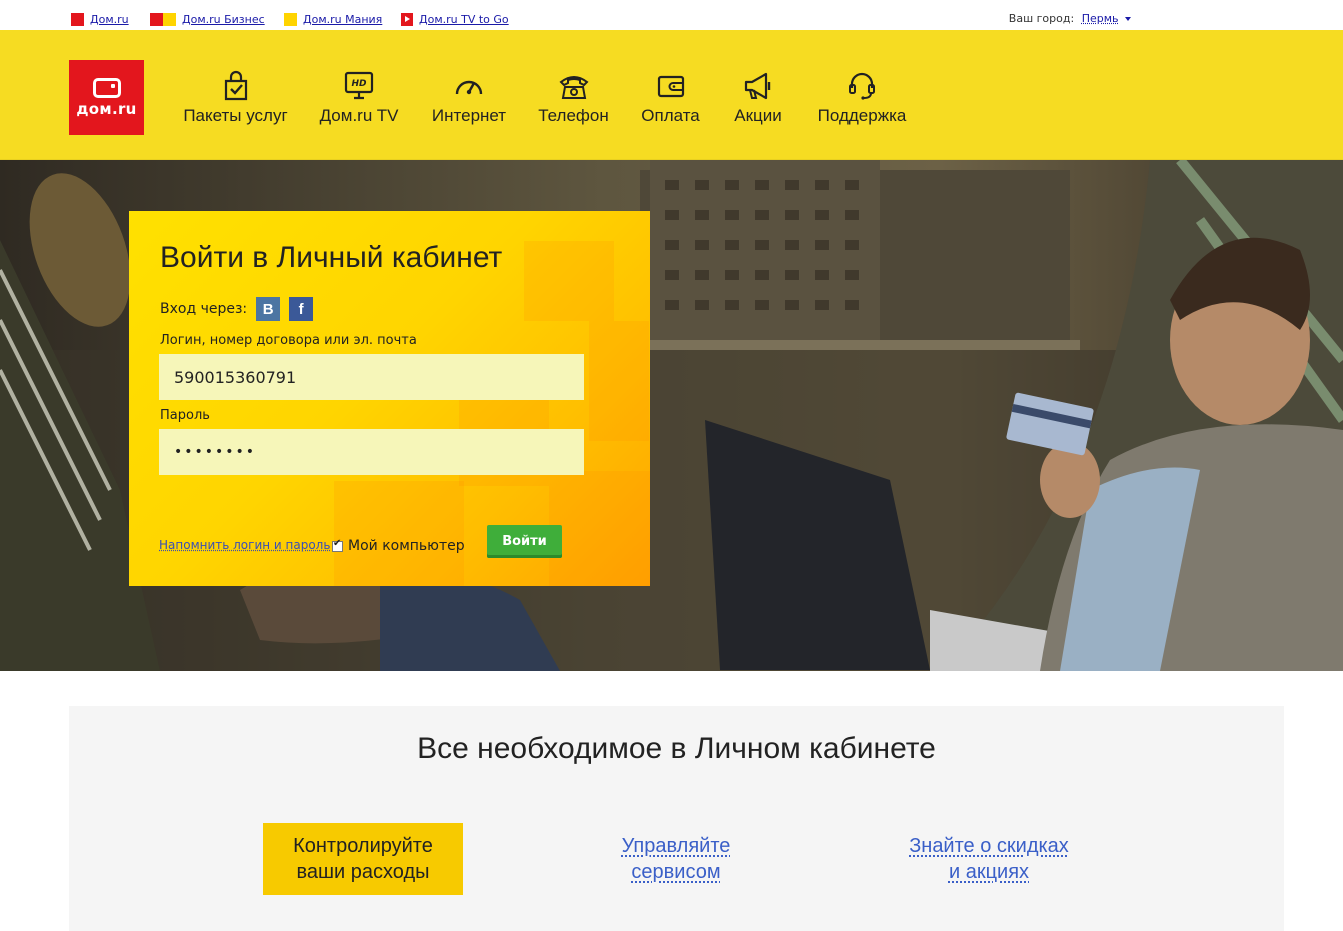  Describe the element at coordinates (469, 87) in the screenshot. I see `speedometer-icon` at that location.